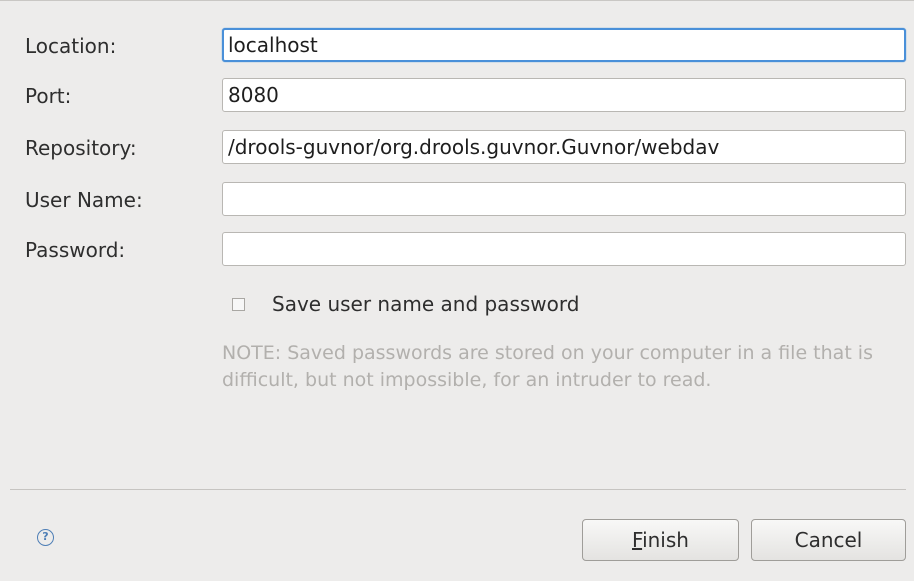 Image resolution: width=914 pixels, height=581 pixels. I want to click on cancel-button: Cancel, so click(828, 540).